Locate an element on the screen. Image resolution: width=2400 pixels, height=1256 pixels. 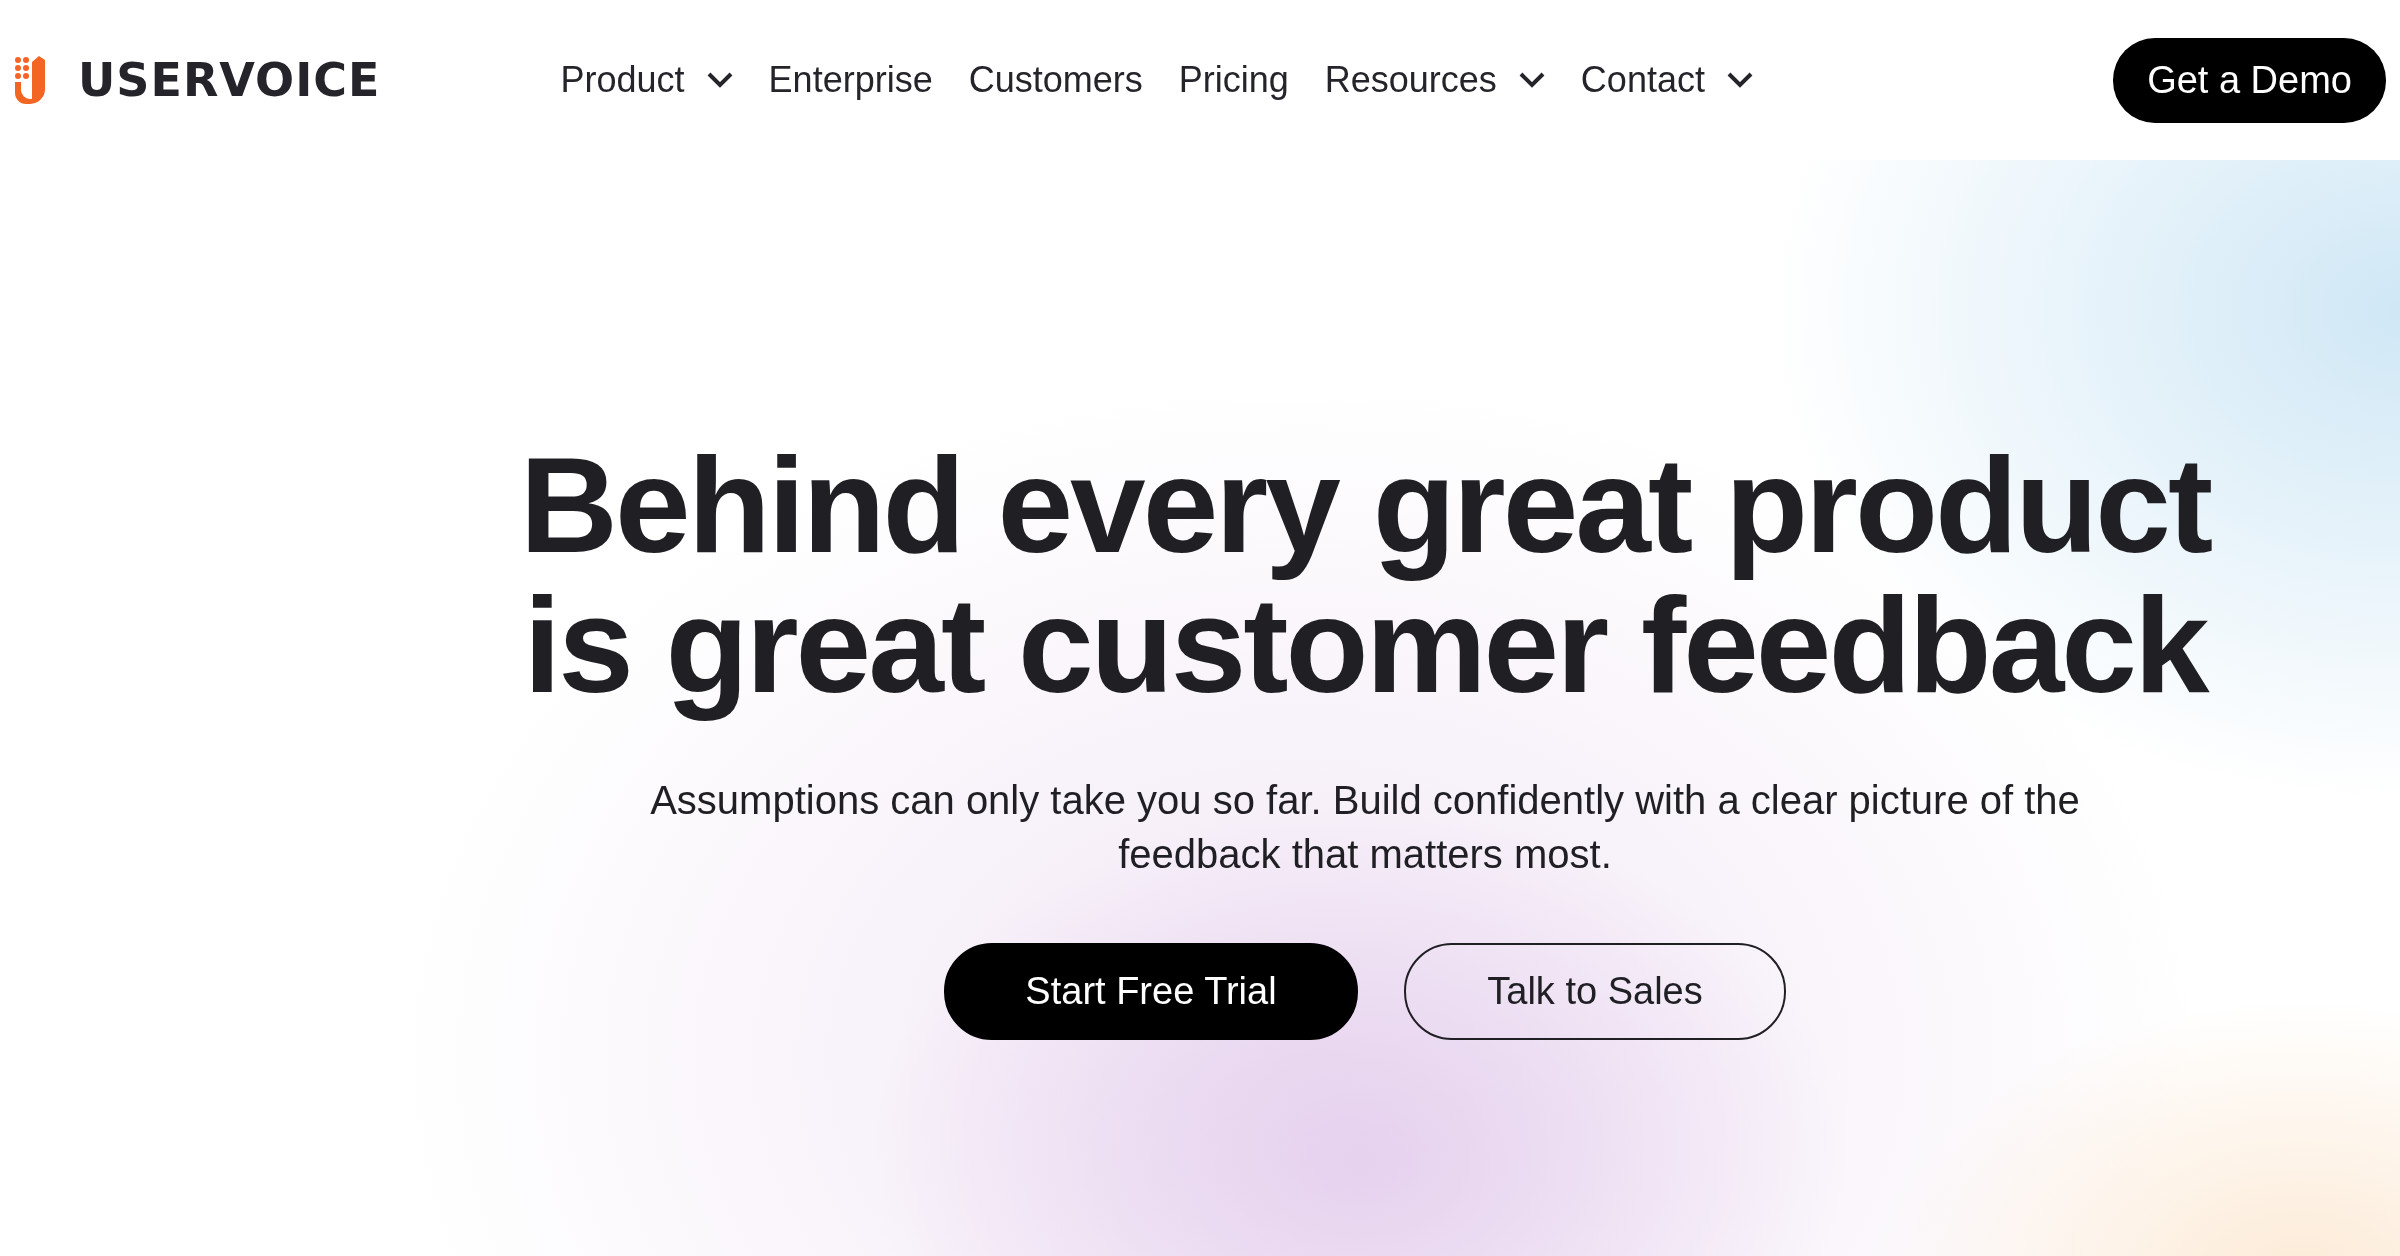
nav-link: Enterprise is located at coordinates (850, 80).